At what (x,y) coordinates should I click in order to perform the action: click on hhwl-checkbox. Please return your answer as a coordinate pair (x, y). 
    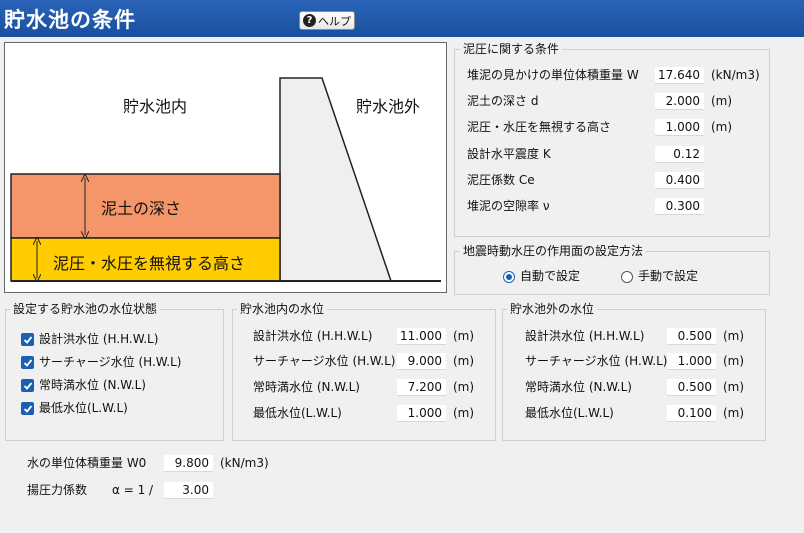
    Looking at the image, I should click on (27, 339).